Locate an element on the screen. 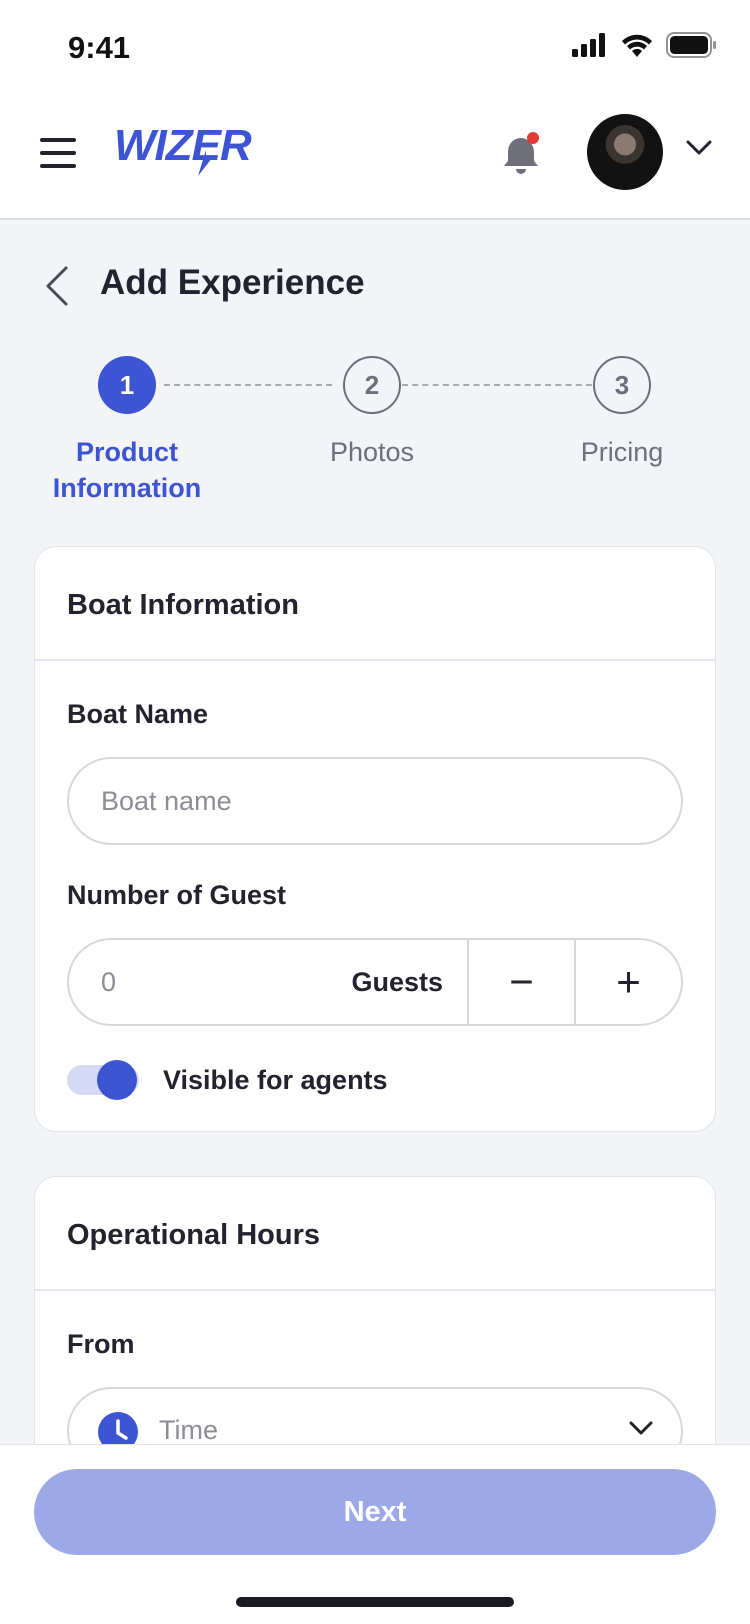  notification-bell-icon is located at coordinates (522, 154).